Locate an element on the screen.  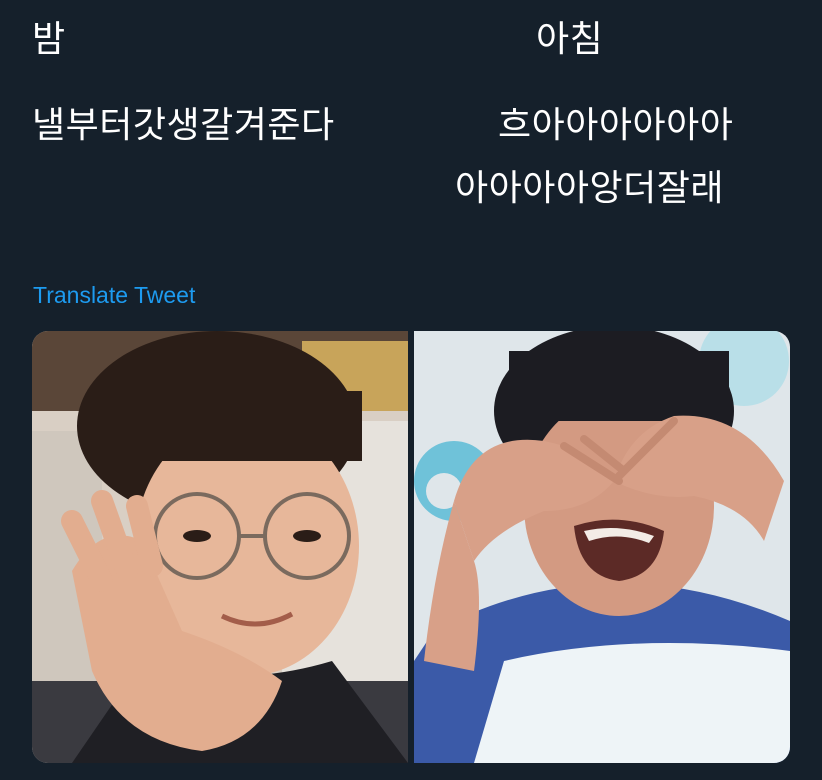
morning-text-line-1: 흐아아아아아아 is located at coordinates (616, 125).